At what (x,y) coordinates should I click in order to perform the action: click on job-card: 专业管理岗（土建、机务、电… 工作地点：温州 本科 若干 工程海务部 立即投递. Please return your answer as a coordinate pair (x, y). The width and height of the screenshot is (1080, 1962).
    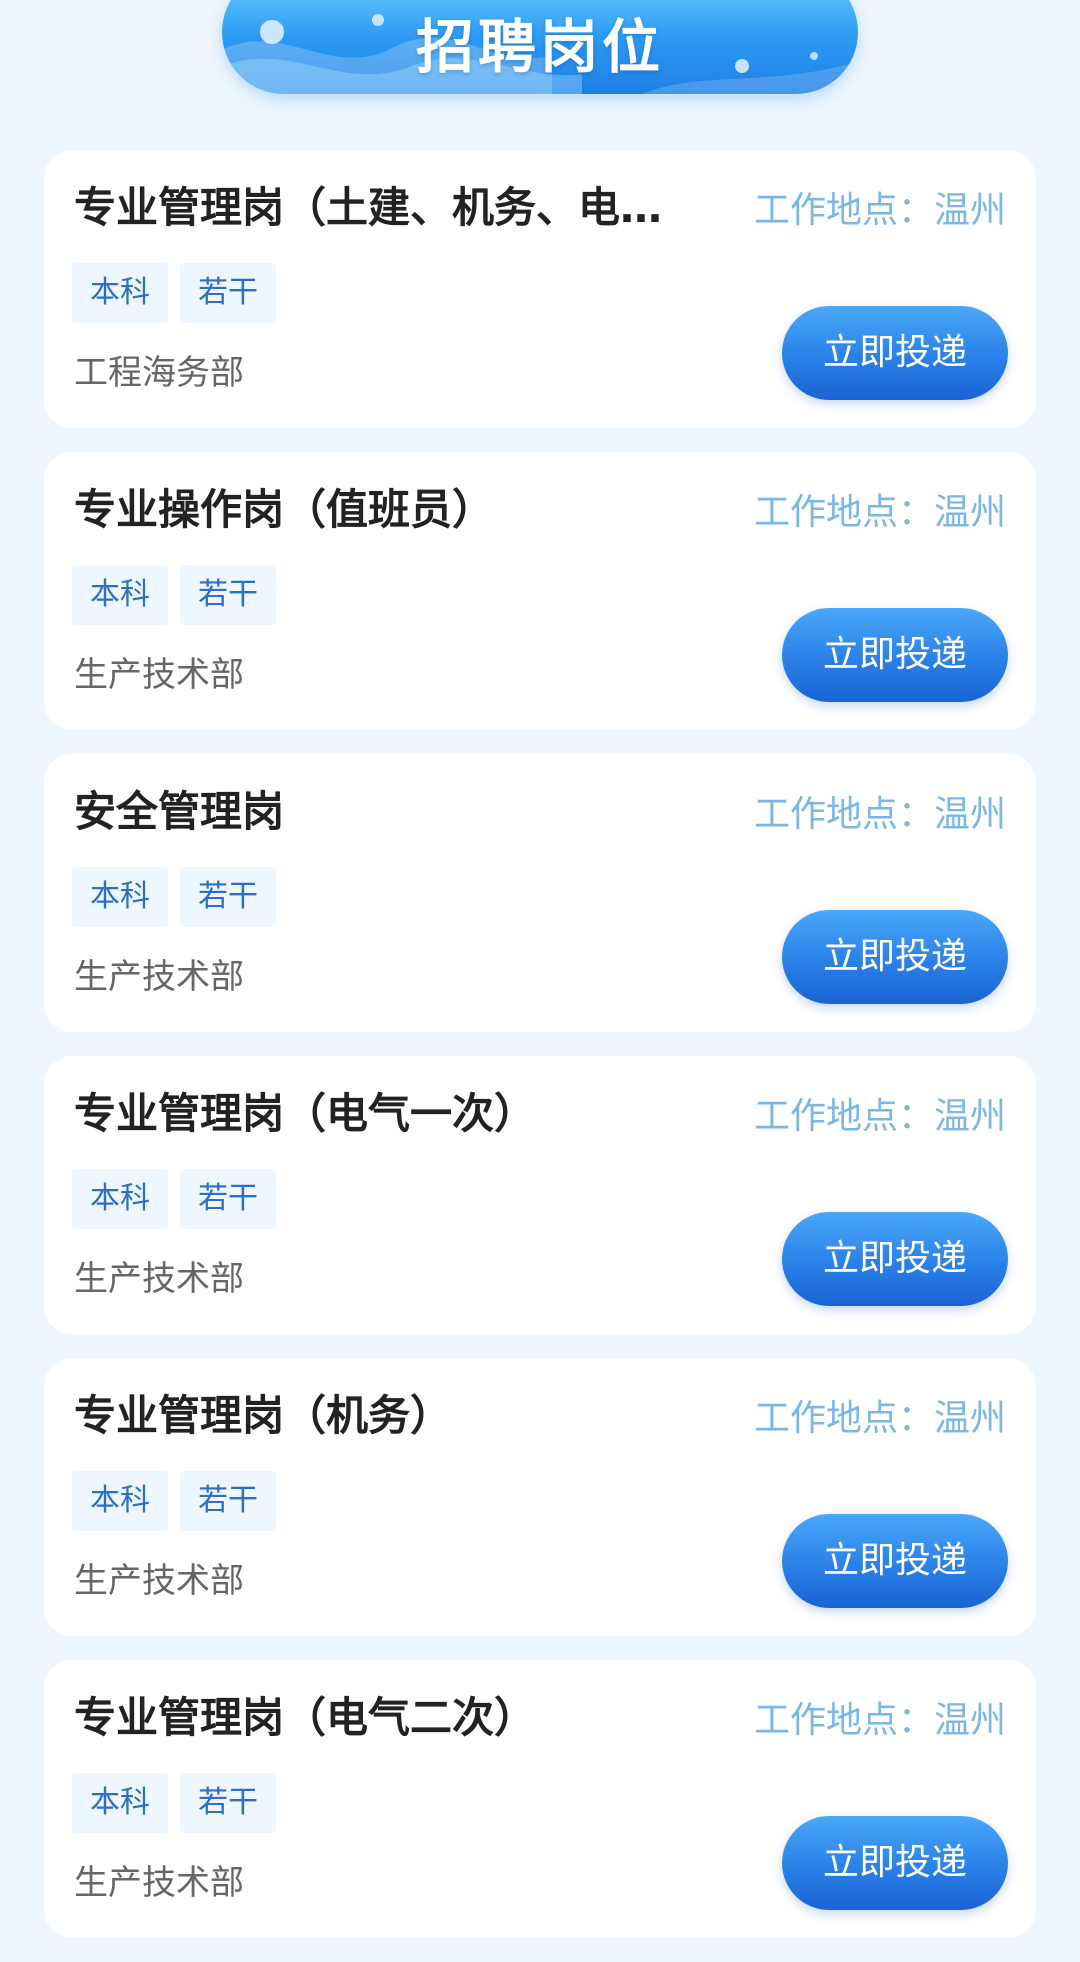
    Looking at the image, I should click on (540, 289).